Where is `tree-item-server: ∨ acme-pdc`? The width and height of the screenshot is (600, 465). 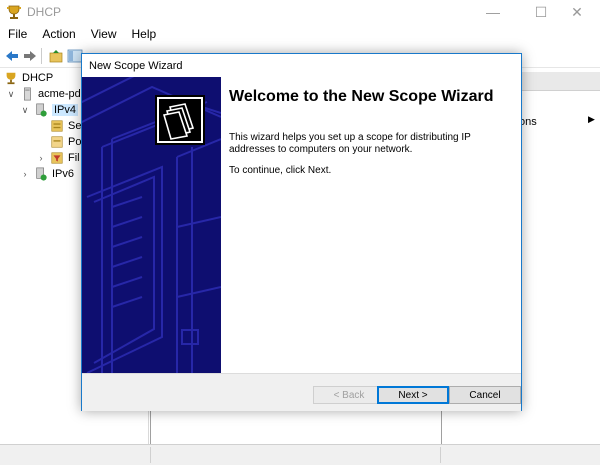
tree-item-server: ∨ acme-pdc is located at coordinates (46, 94).